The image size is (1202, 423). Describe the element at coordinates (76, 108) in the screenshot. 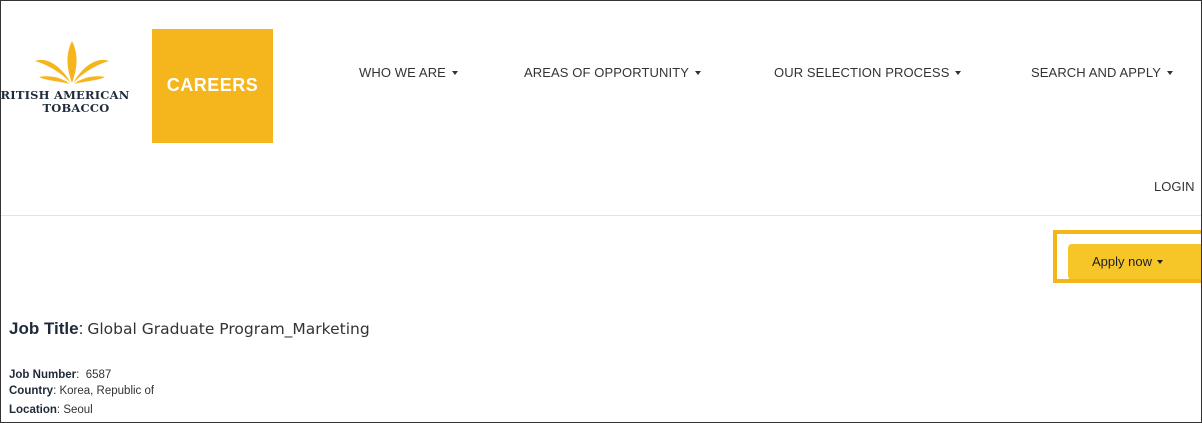

I see `company-name-line2: TOBACCO` at that location.